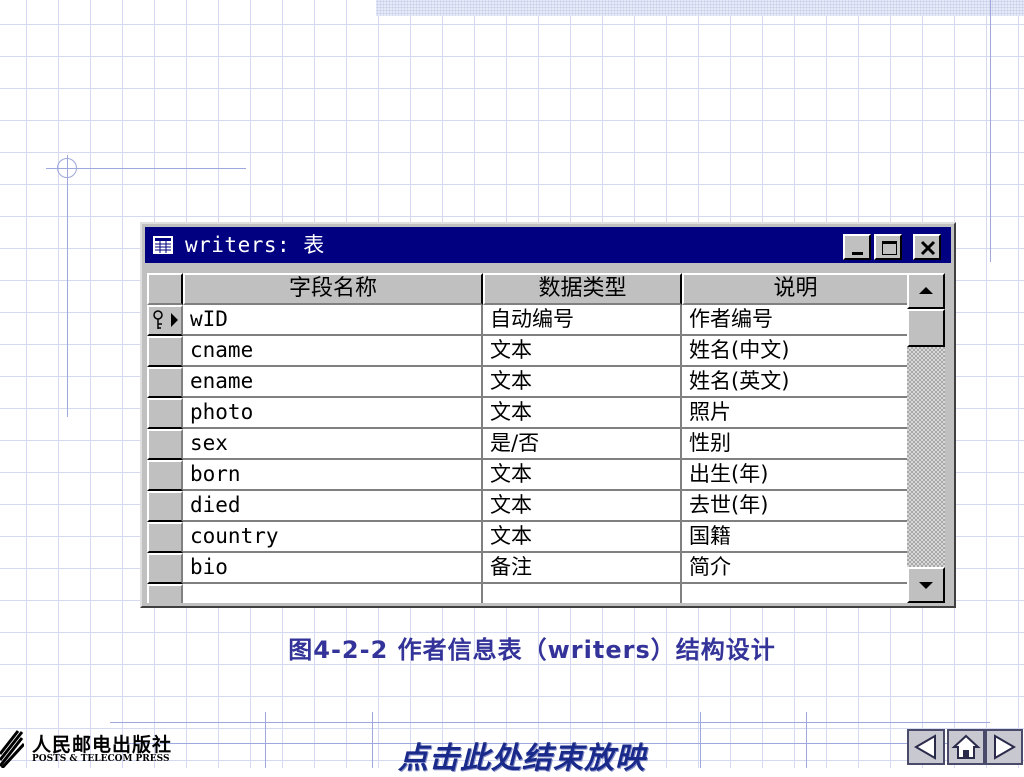 Image resolution: width=1024 pixels, height=777 pixels. What do you see at coordinates (165, 289) in the screenshot?
I see `header-selector` at bounding box center [165, 289].